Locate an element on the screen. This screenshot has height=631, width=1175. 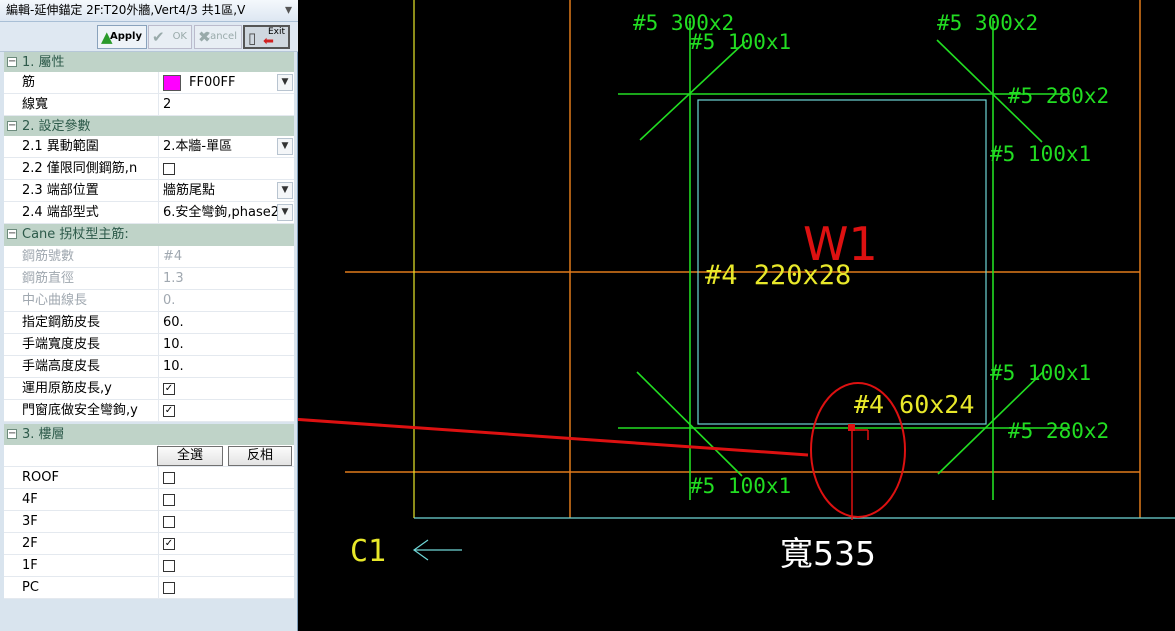
barnum-label: 鋼筋號數 is located at coordinates (89, 257).